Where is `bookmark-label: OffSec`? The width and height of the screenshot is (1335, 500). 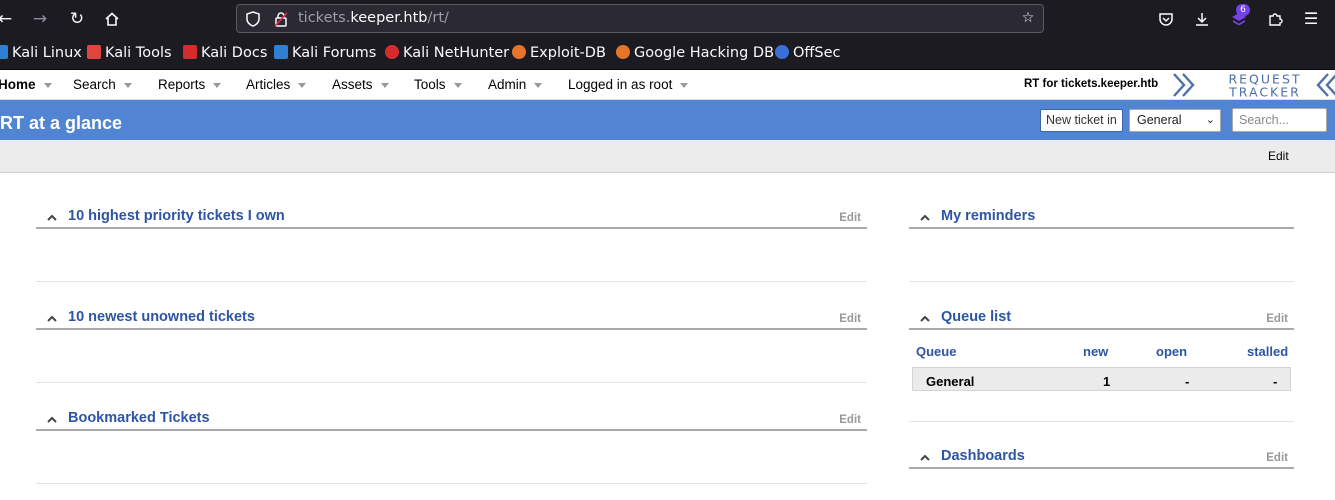 bookmark-label: OffSec is located at coordinates (817, 53).